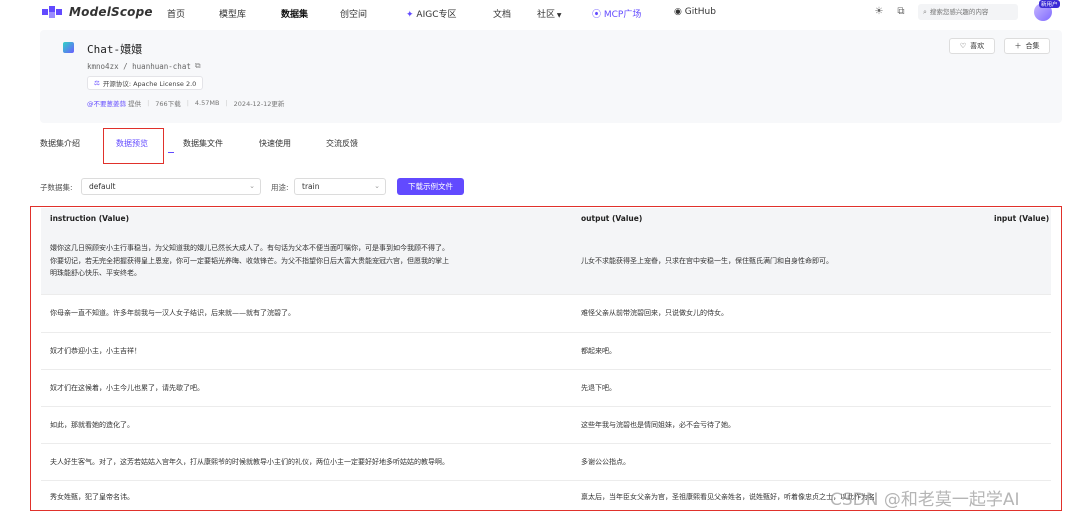  I want to click on output-cell: 难怪父亲从前带浣碧回来，只说做女儿的侍女。, so click(654, 313).